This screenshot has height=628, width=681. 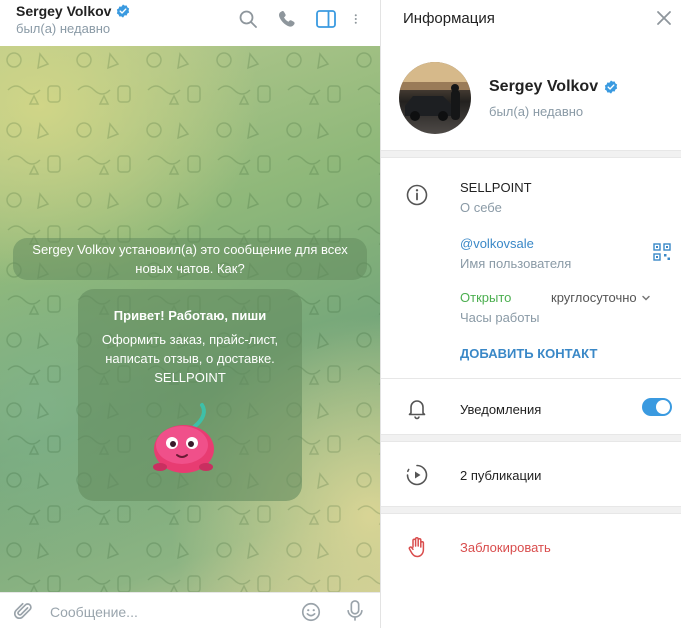 What do you see at coordinates (496, 187) in the screenshot?
I see `bio-value: SELLPOINT` at bounding box center [496, 187].